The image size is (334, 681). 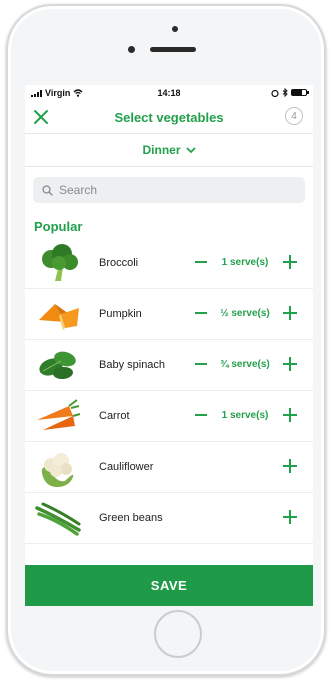 I want to click on spinach-icon, so click(x=57, y=365).